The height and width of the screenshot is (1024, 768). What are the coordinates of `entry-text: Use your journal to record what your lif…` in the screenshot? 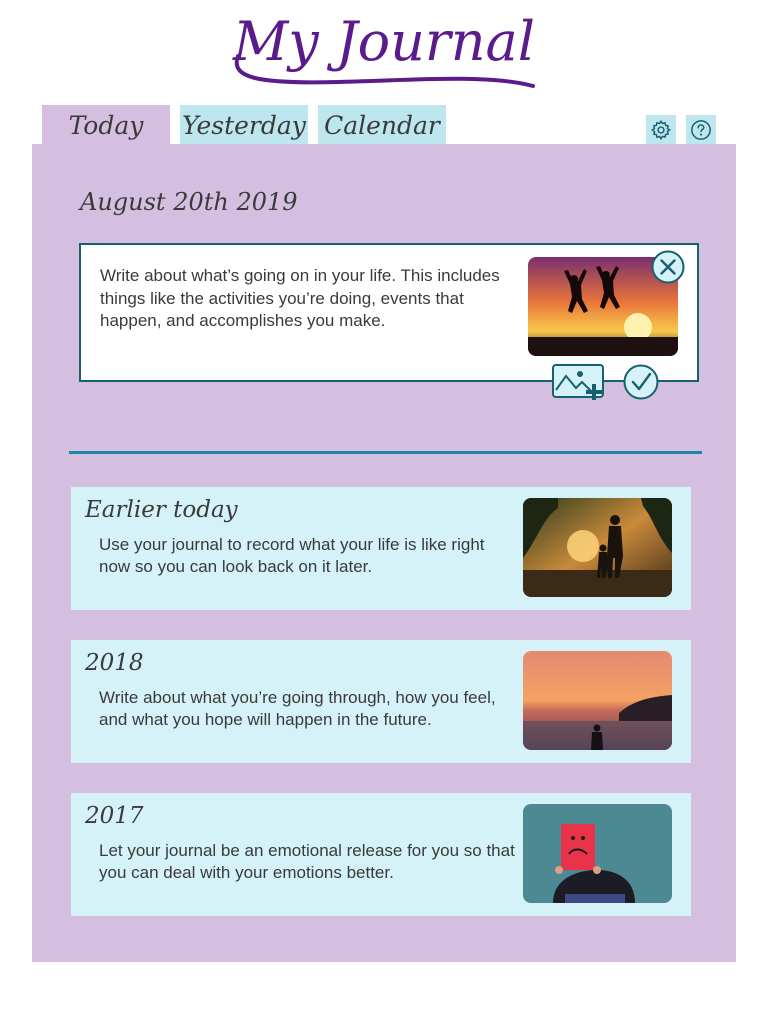 It's located at (292, 555).